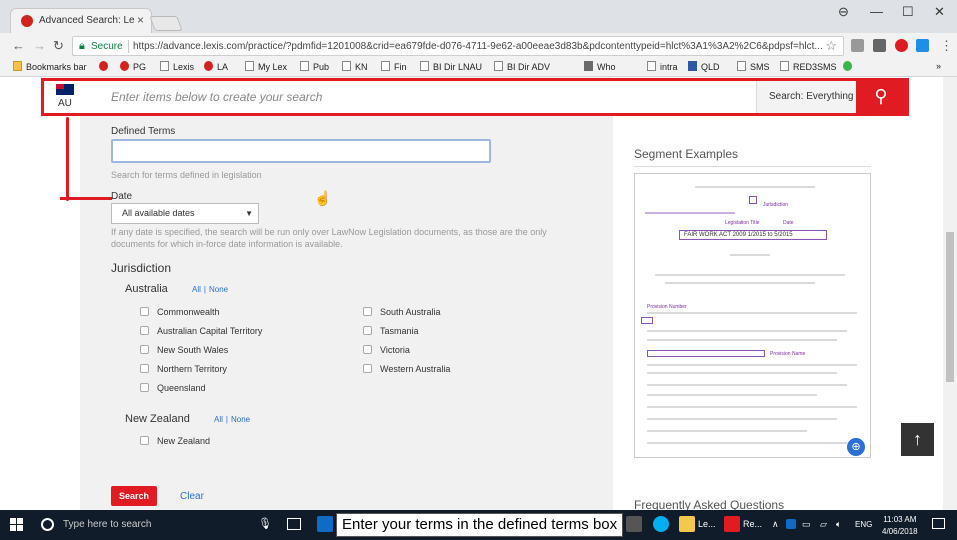  What do you see at coordinates (843, 12) in the screenshot?
I see `profile-icon: ⊖` at bounding box center [843, 12].